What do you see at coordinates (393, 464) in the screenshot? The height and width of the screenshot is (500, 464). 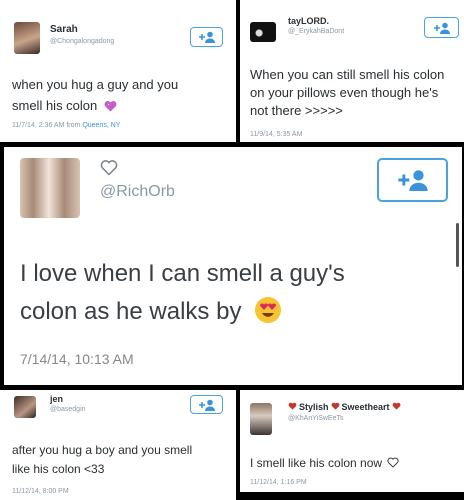 I see `heart-outline-emoji` at bounding box center [393, 464].